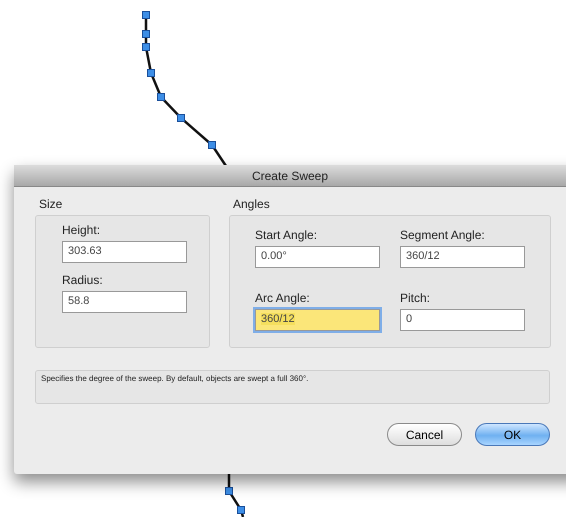  Describe the element at coordinates (443, 235) in the screenshot. I see `field-label: Segment Angle:` at that location.